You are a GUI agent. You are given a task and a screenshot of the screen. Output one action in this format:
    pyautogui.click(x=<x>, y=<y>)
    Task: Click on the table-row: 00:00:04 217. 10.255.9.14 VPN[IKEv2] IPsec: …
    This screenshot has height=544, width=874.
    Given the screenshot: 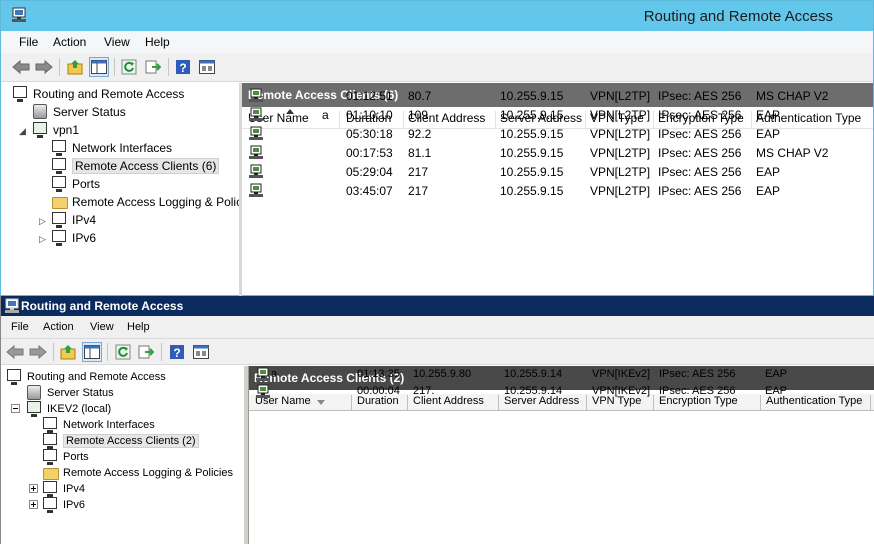 What is the action you would take?
    pyautogui.click(x=561, y=392)
    